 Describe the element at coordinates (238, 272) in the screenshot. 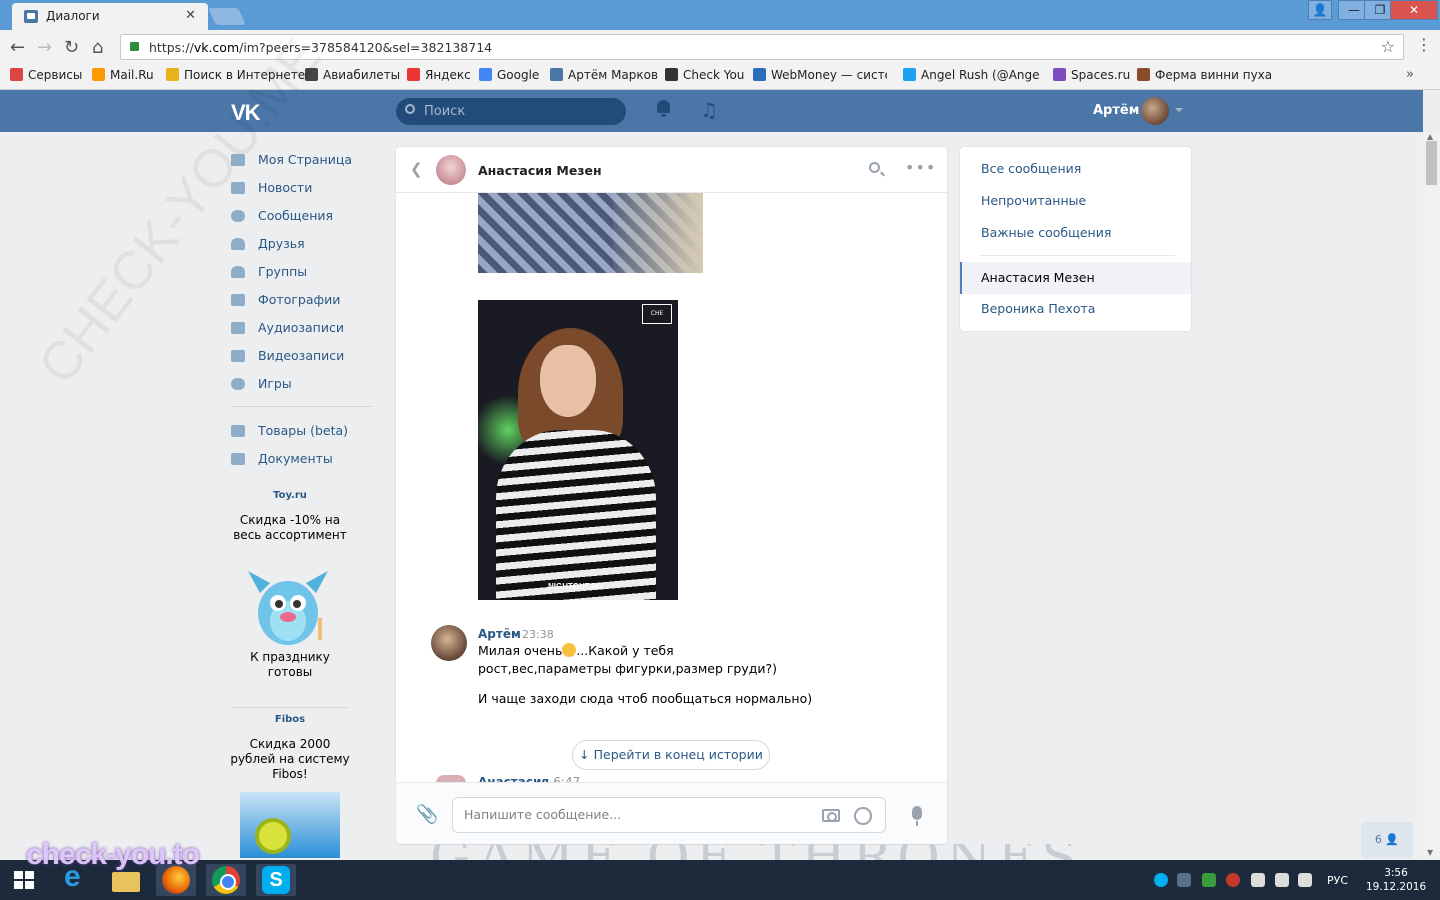

I see `group-icon` at that location.